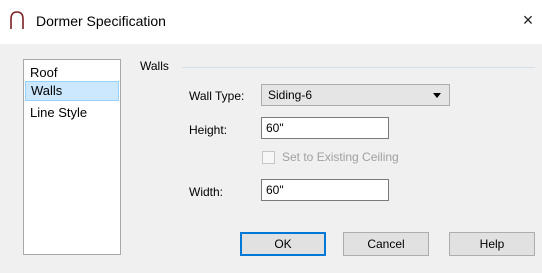  What do you see at coordinates (528, 20) in the screenshot?
I see `close-icon: ×` at bounding box center [528, 20].